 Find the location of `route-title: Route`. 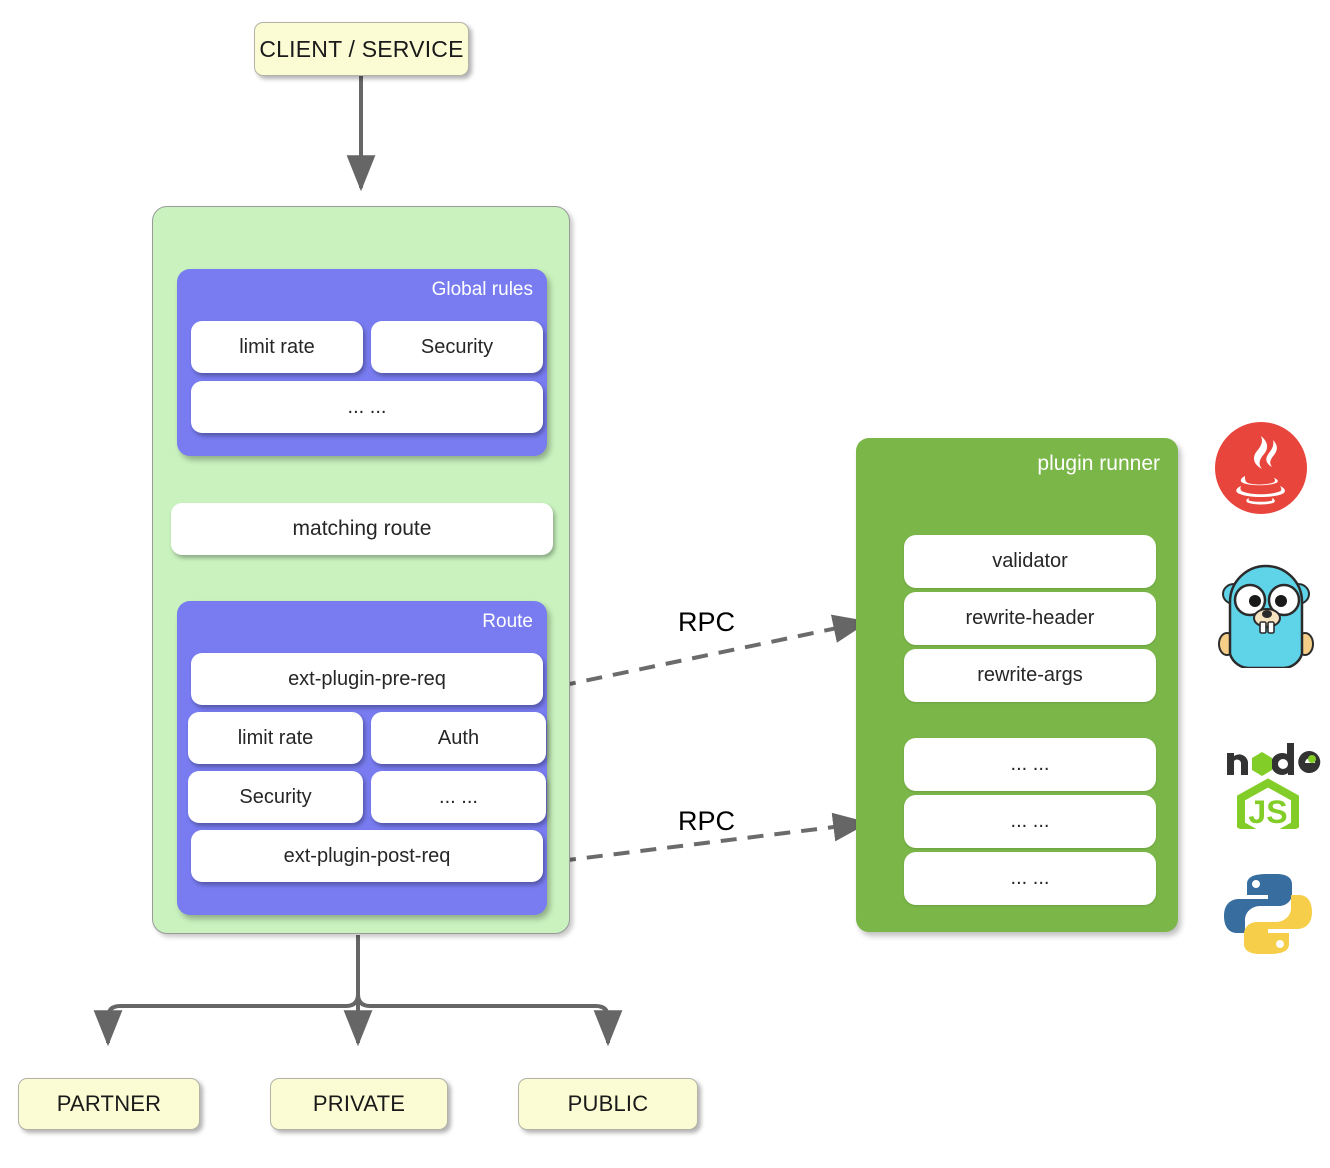

route-title: Route is located at coordinates (507, 621).